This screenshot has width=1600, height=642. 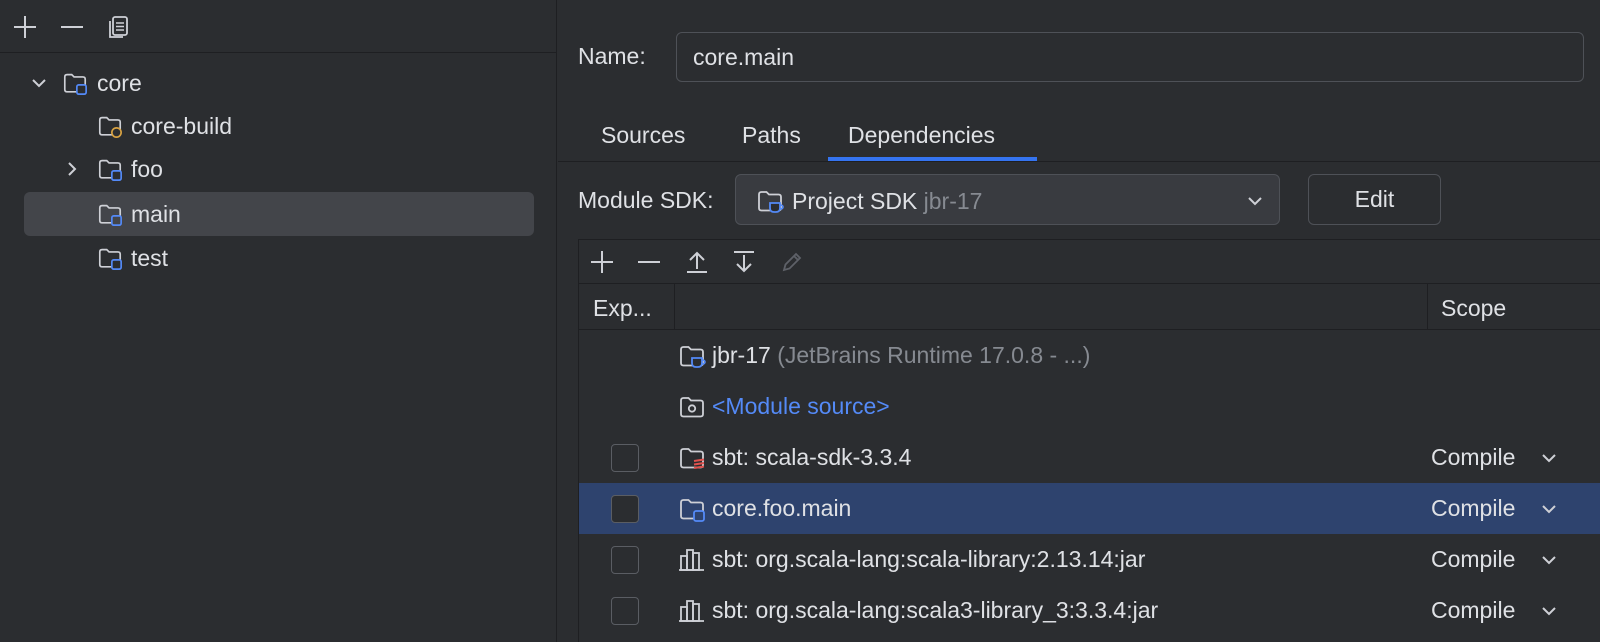 I want to click on build-module-folder-icon, so click(x=109, y=125).